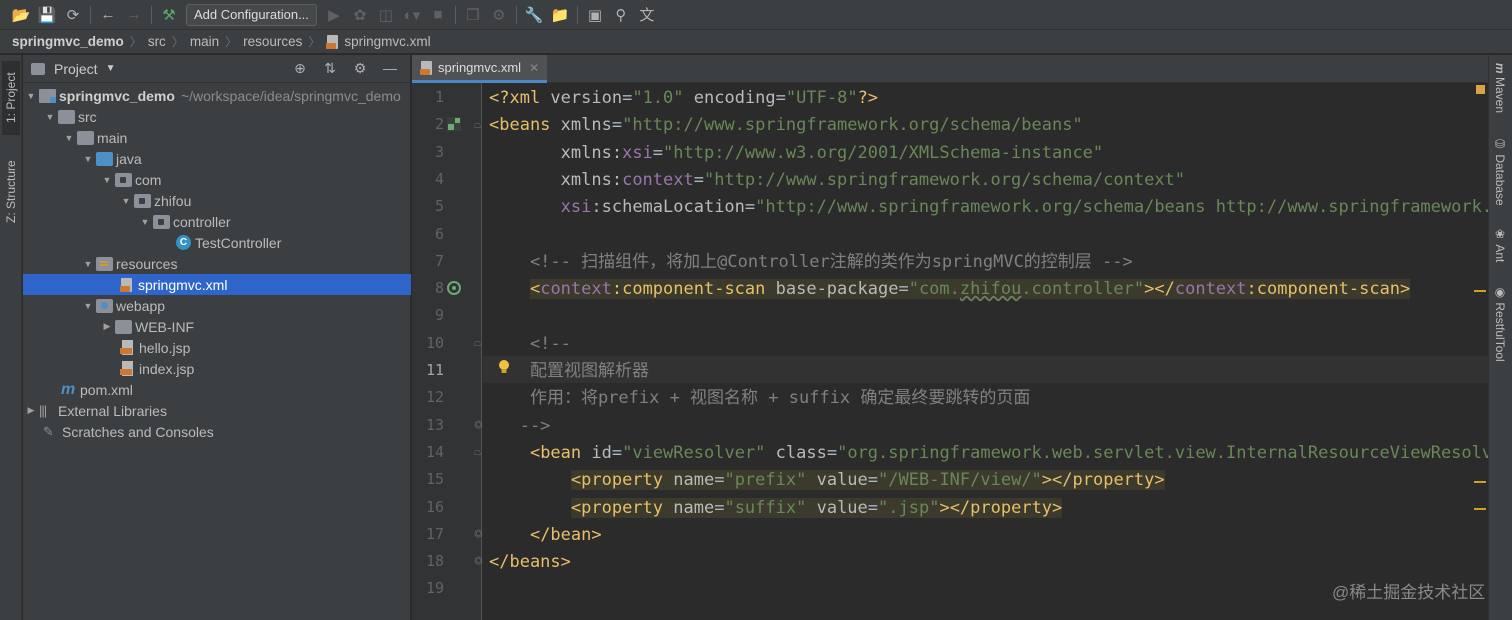 This screenshot has height=620, width=1512. What do you see at coordinates (499, 15) in the screenshot?
I see `settings-bug-icon: ⚙` at bounding box center [499, 15].